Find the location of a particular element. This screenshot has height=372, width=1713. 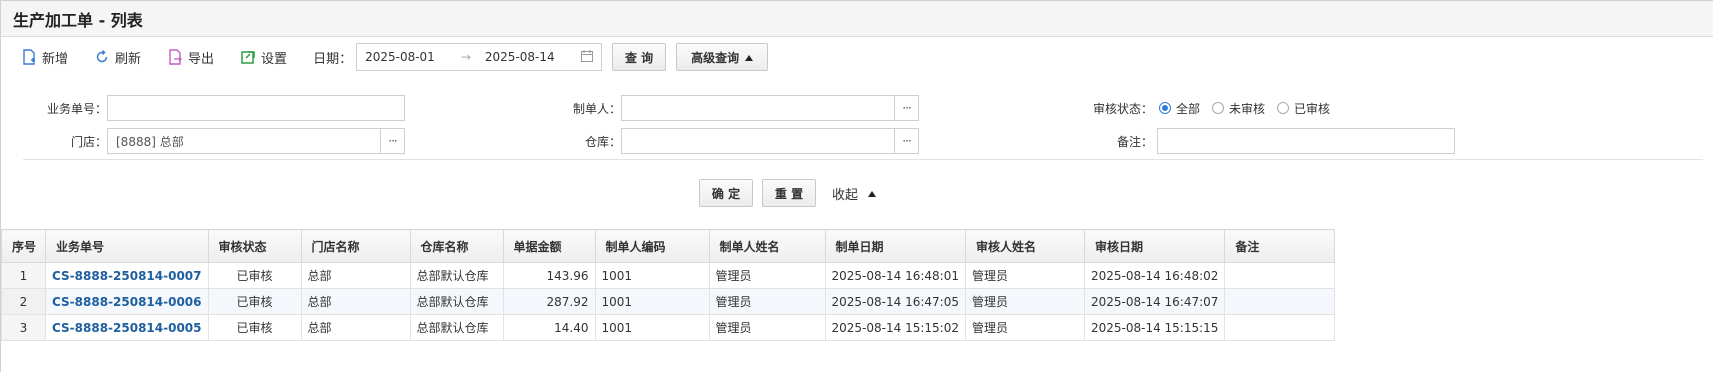

advanced-query-button: 高级查询 is located at coordinates (722, 57).